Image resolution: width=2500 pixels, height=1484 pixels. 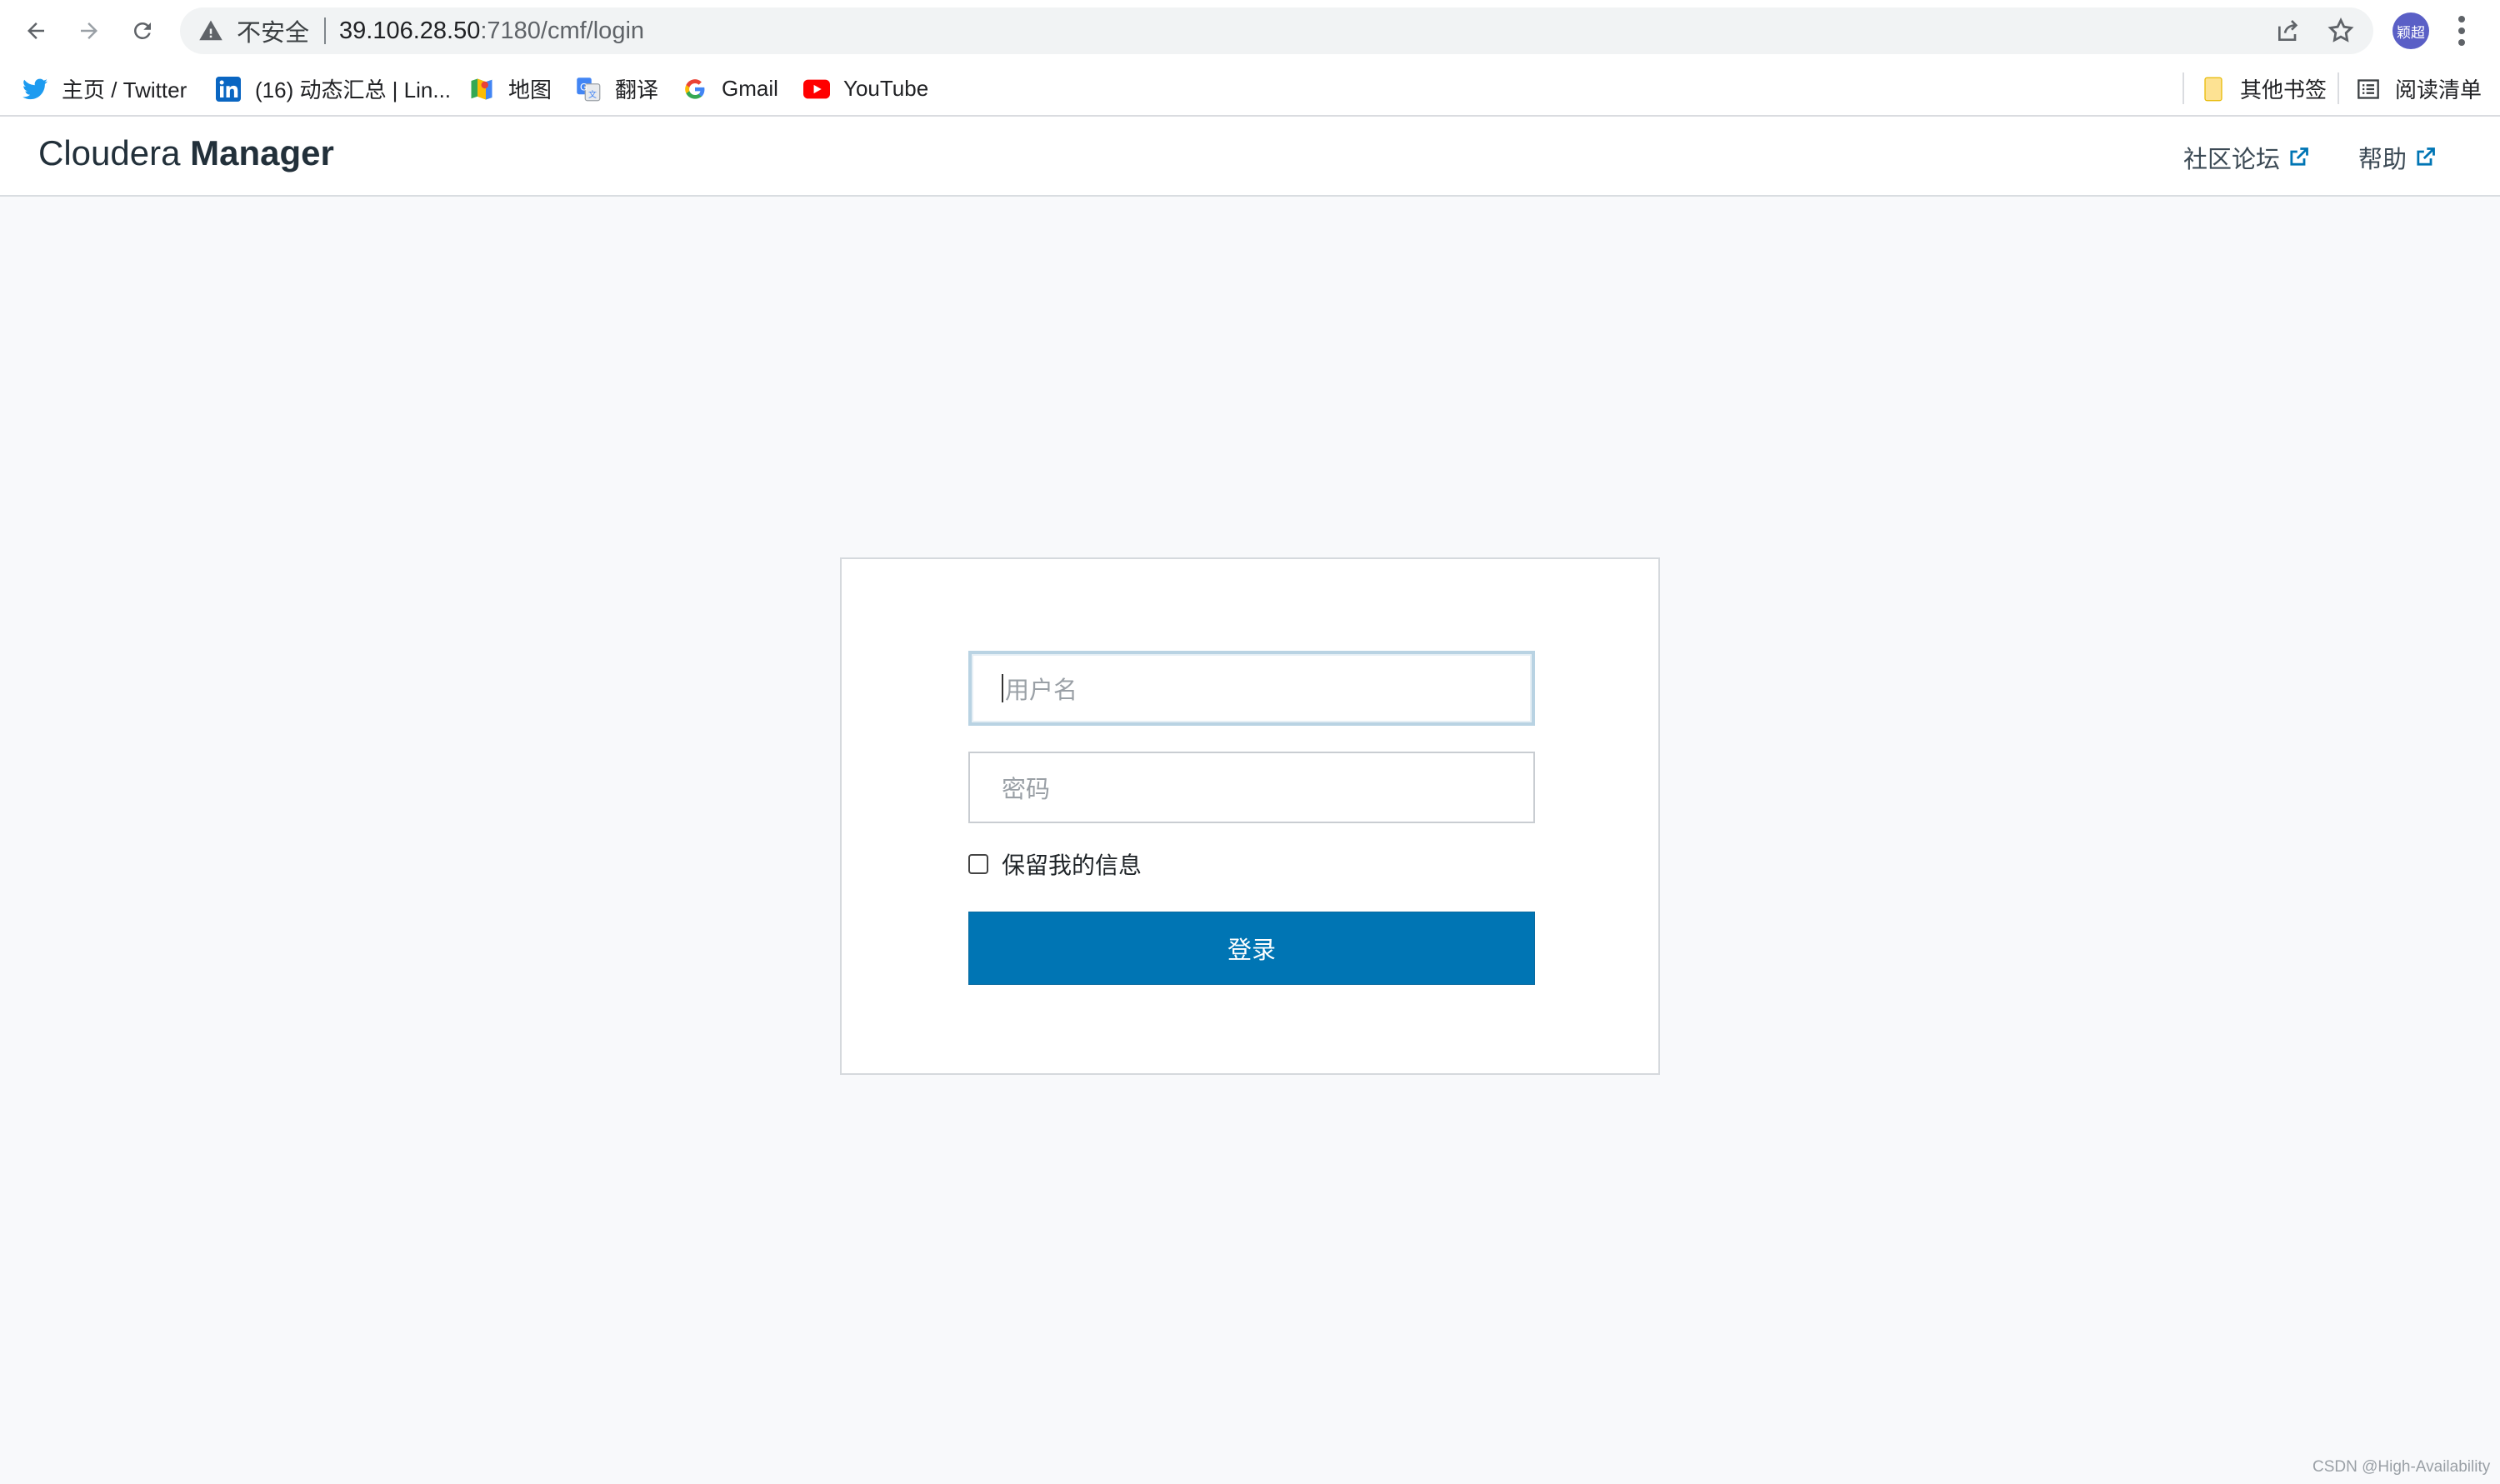 What do you see at coordinates (637, 89) in the screenshot?
I see `bookmark-label: 翻译` at bounding box center [637, 89].